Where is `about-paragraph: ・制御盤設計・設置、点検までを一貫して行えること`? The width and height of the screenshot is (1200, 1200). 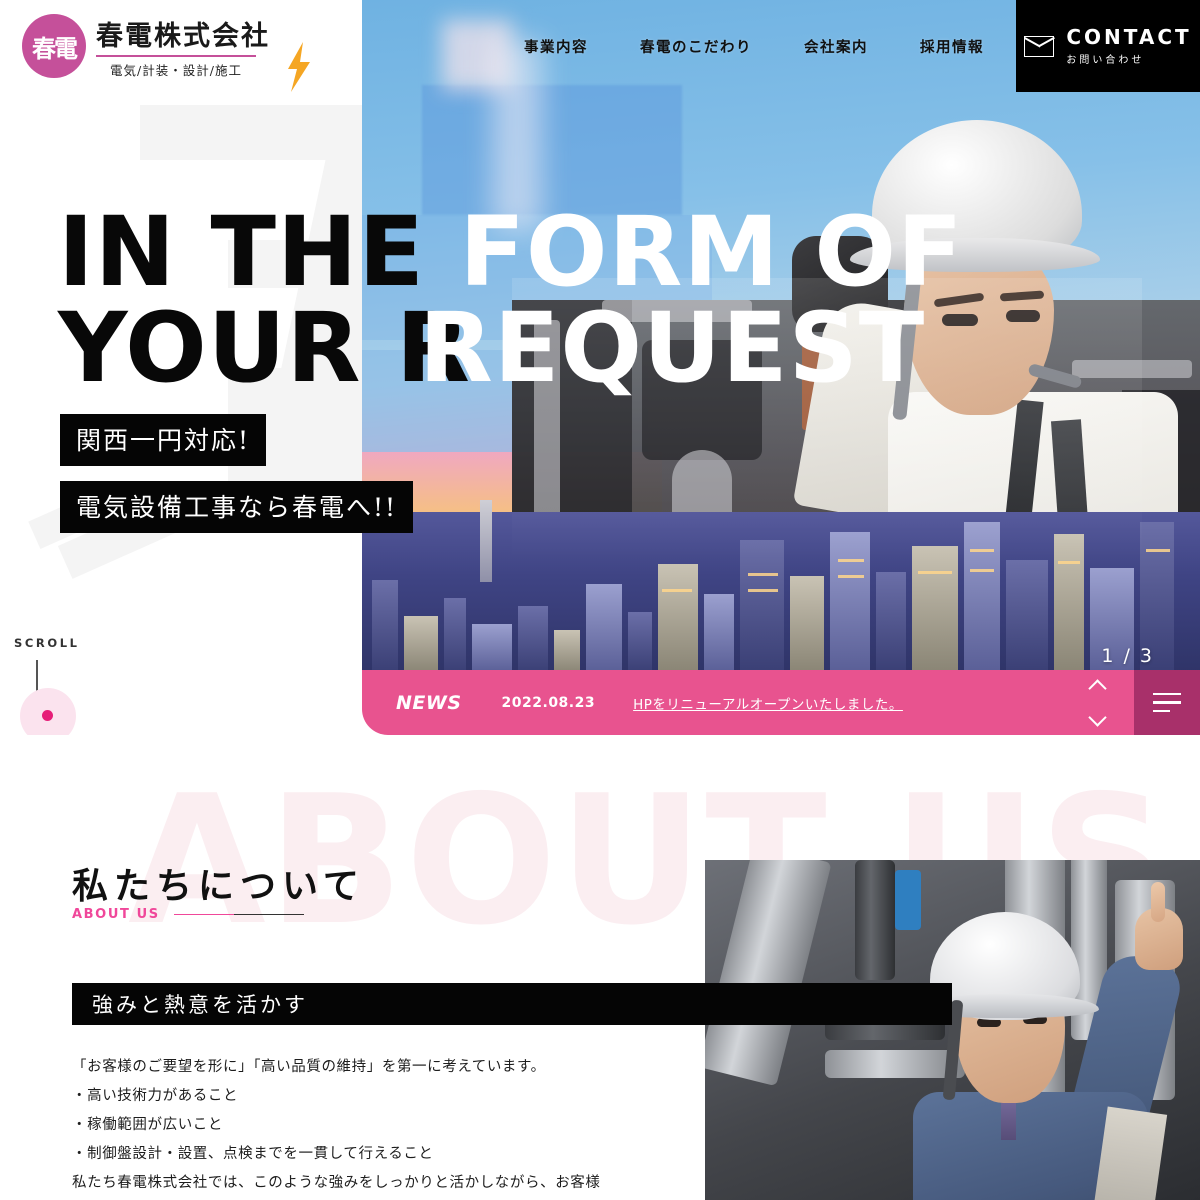
about-paragraph: ・制御盤設計・設置、点検までを一貫して行えること is located at coordinates (253, 1154).